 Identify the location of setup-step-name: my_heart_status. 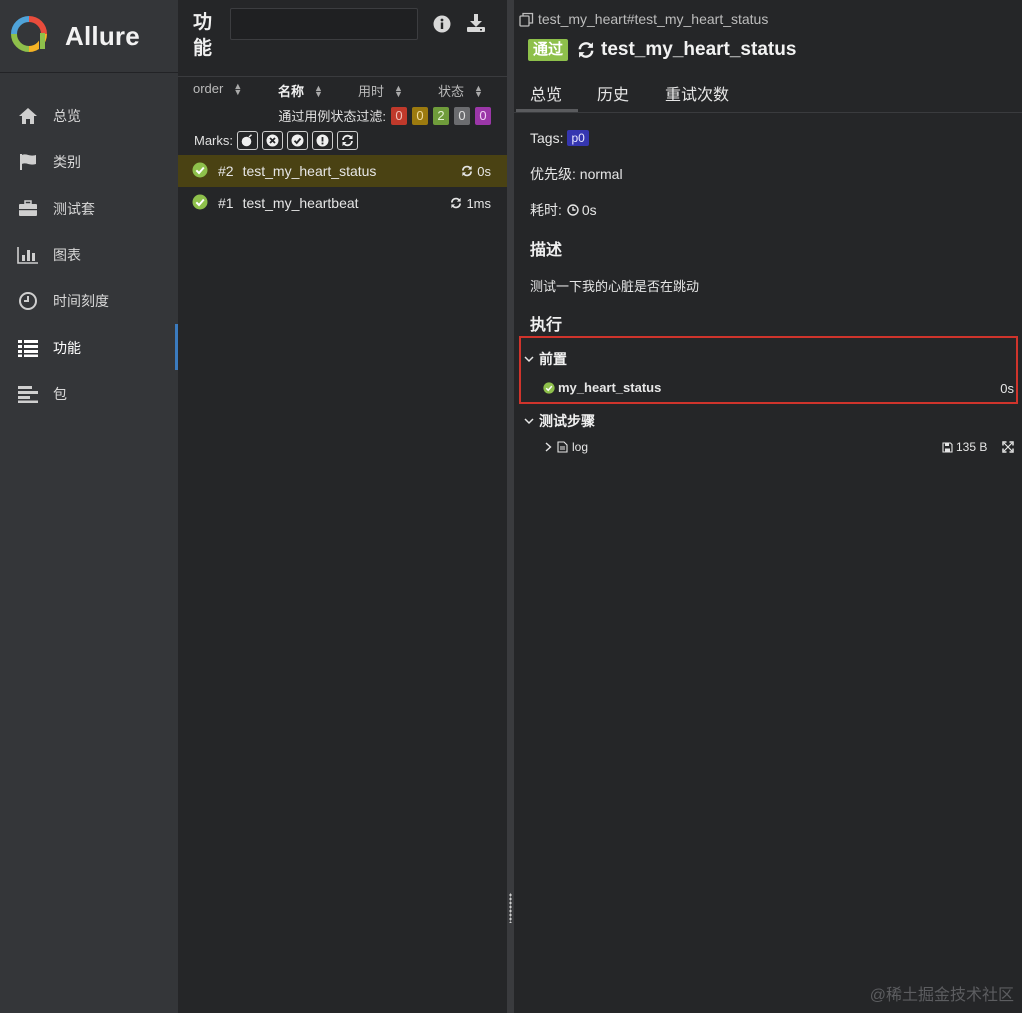
(610, 387).